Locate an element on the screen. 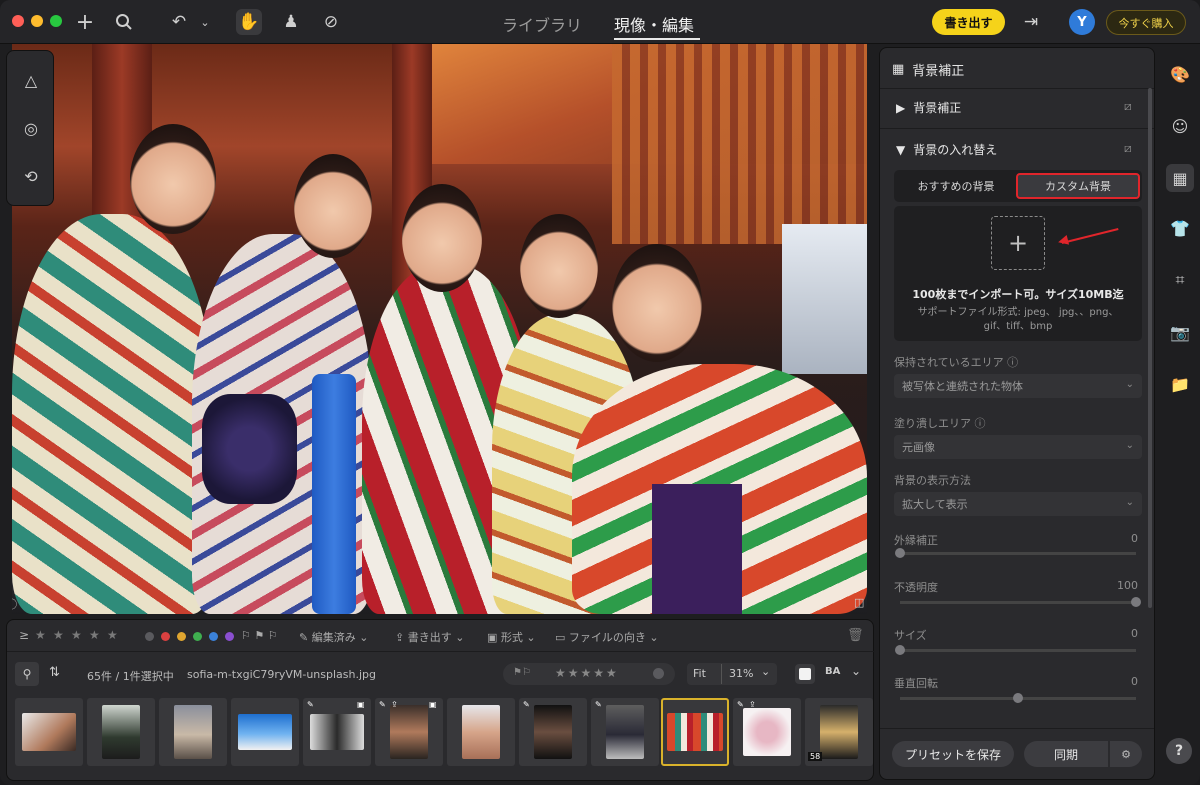 The image size is (1200, 785). ai-adjust-icon: △ is located at coordinates (31, 80).